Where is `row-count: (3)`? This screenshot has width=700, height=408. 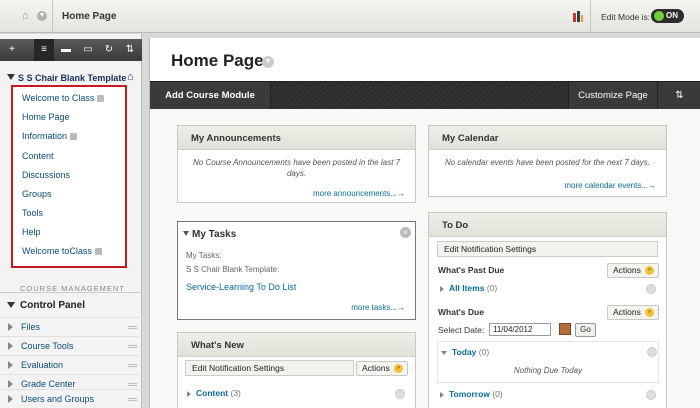 row-count: (3) is located at coordinates (235, 393).